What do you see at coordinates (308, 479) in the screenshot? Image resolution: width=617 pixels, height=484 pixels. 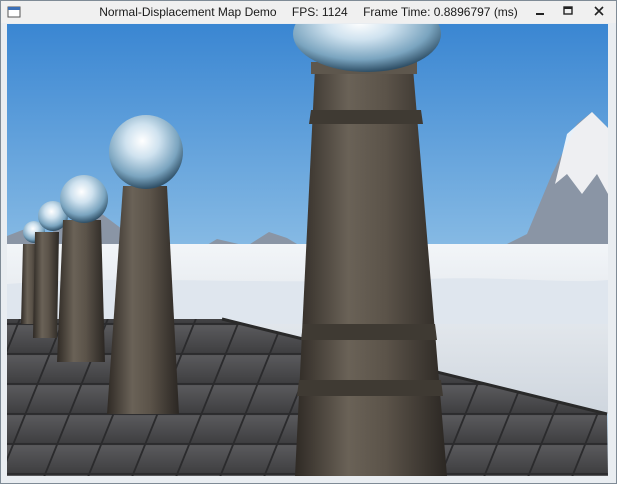 I see `window-border-bottom` at bounding box center [308, 479].